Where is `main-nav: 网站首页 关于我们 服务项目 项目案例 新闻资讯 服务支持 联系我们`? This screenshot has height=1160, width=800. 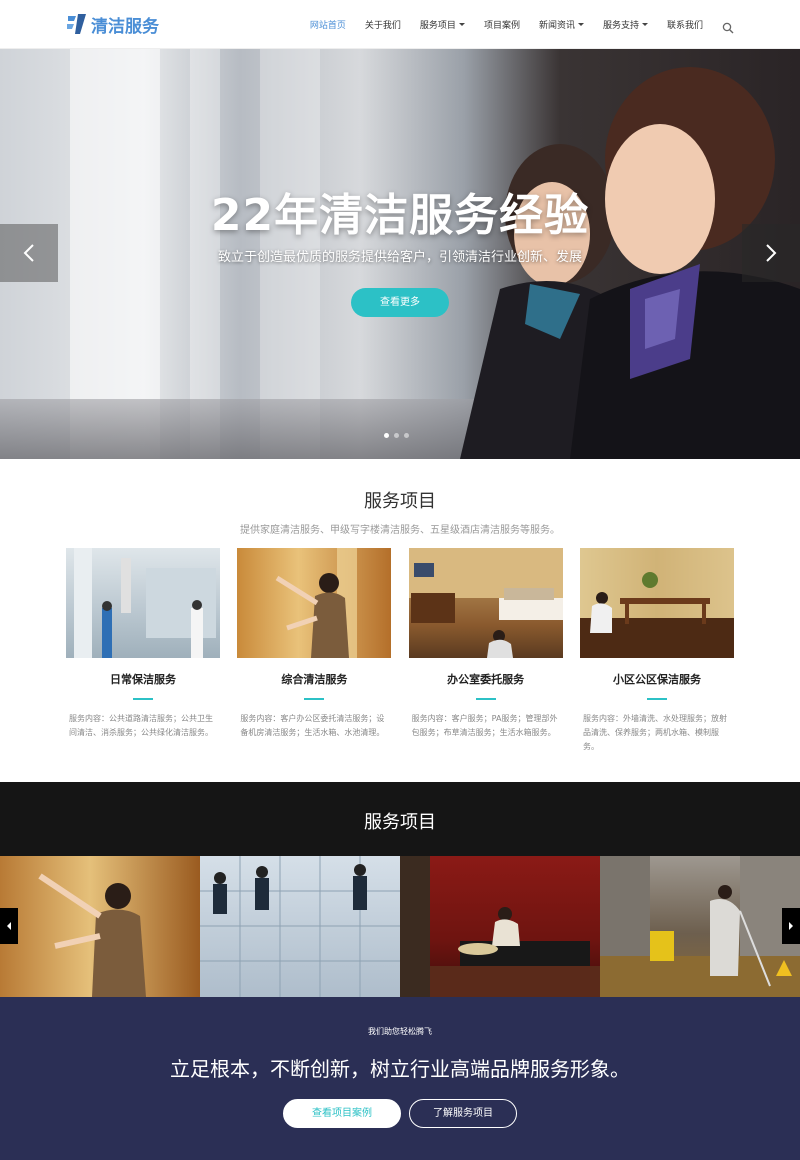 main-nav: 网站首页 关于我们 服务项目 项目案例 新闻资讯 服务支持 联系我们 is located at coordinates (512, 24).